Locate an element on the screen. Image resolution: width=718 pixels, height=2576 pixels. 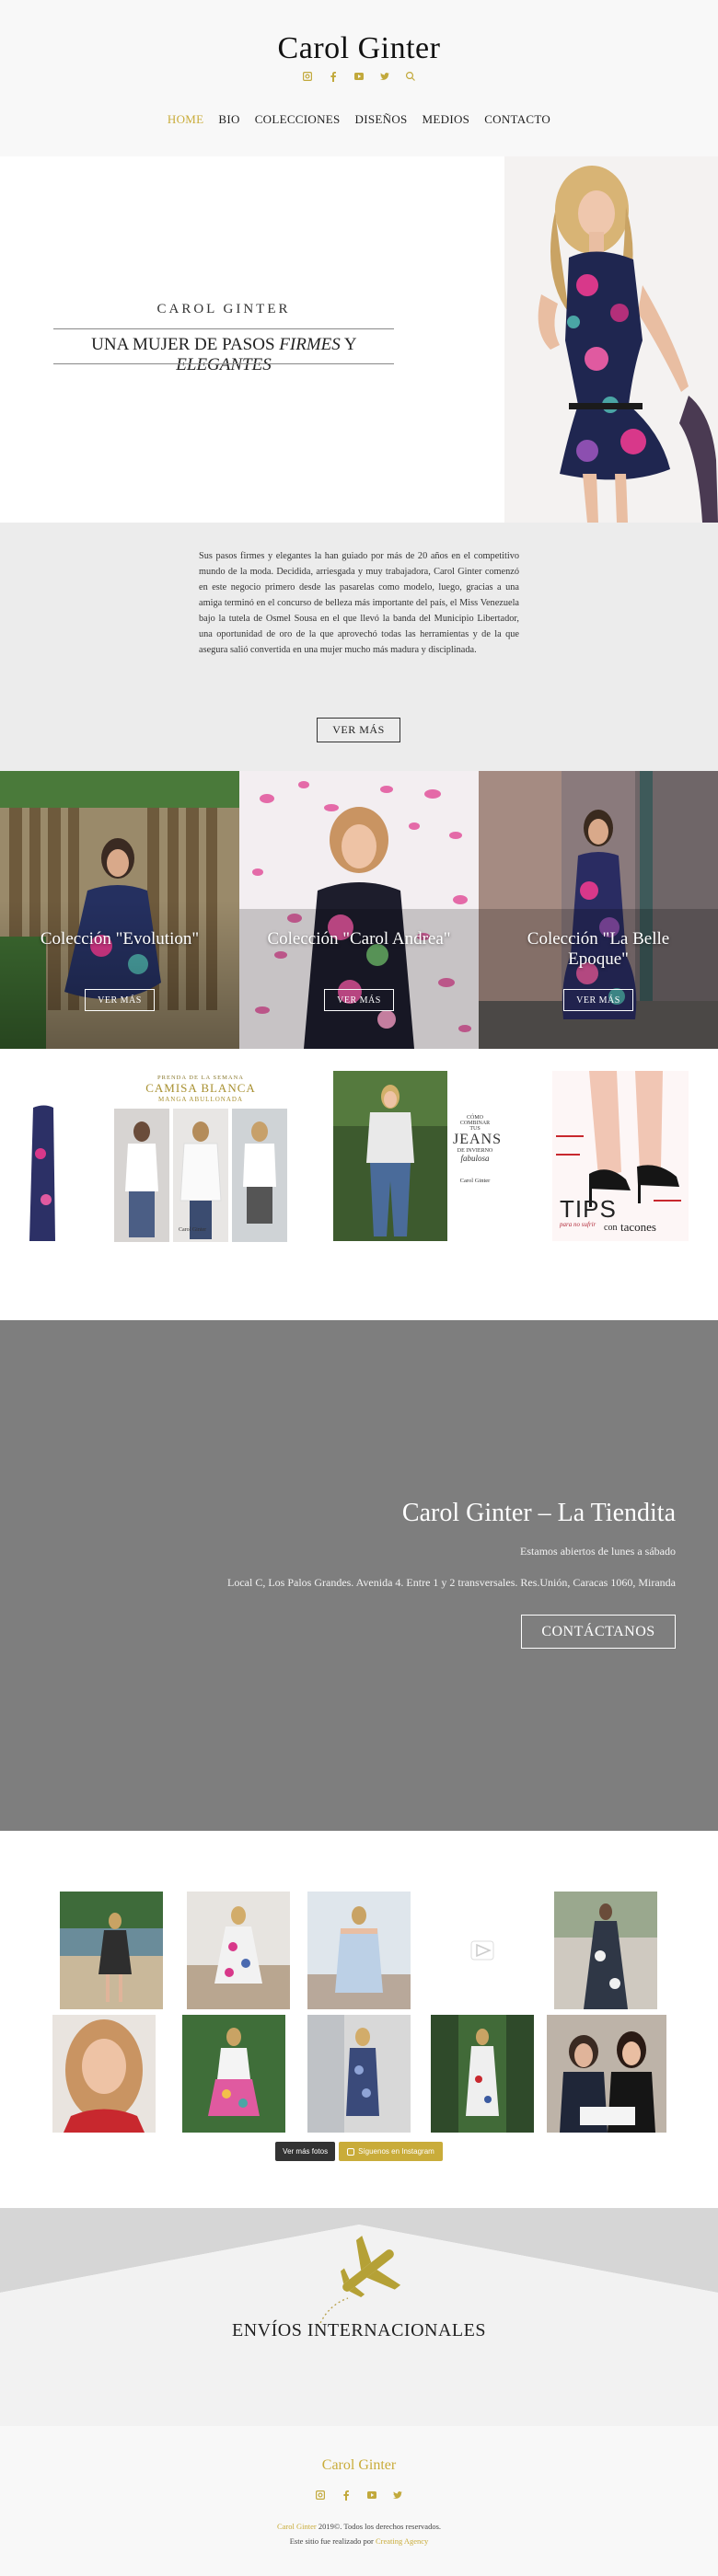
tips-con: con is located at coordinates (611, 1228).